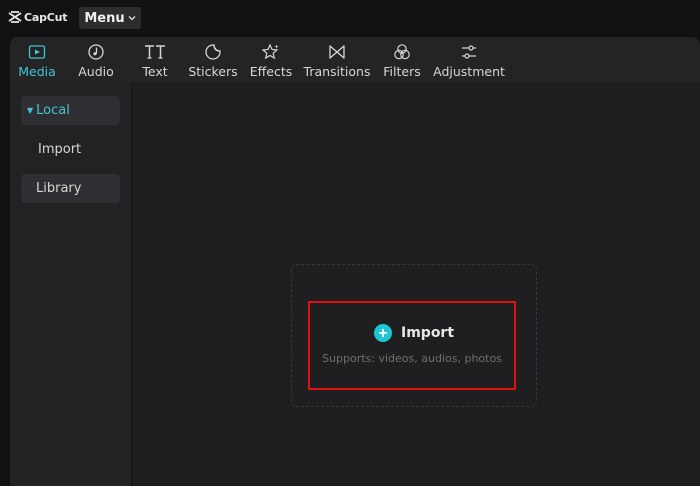 This screenshot has height=486, width=700. What do you see at coordinates (469, 52) in the screenshot?
I see `adjustment-icon` at bounding box center [469, 52].